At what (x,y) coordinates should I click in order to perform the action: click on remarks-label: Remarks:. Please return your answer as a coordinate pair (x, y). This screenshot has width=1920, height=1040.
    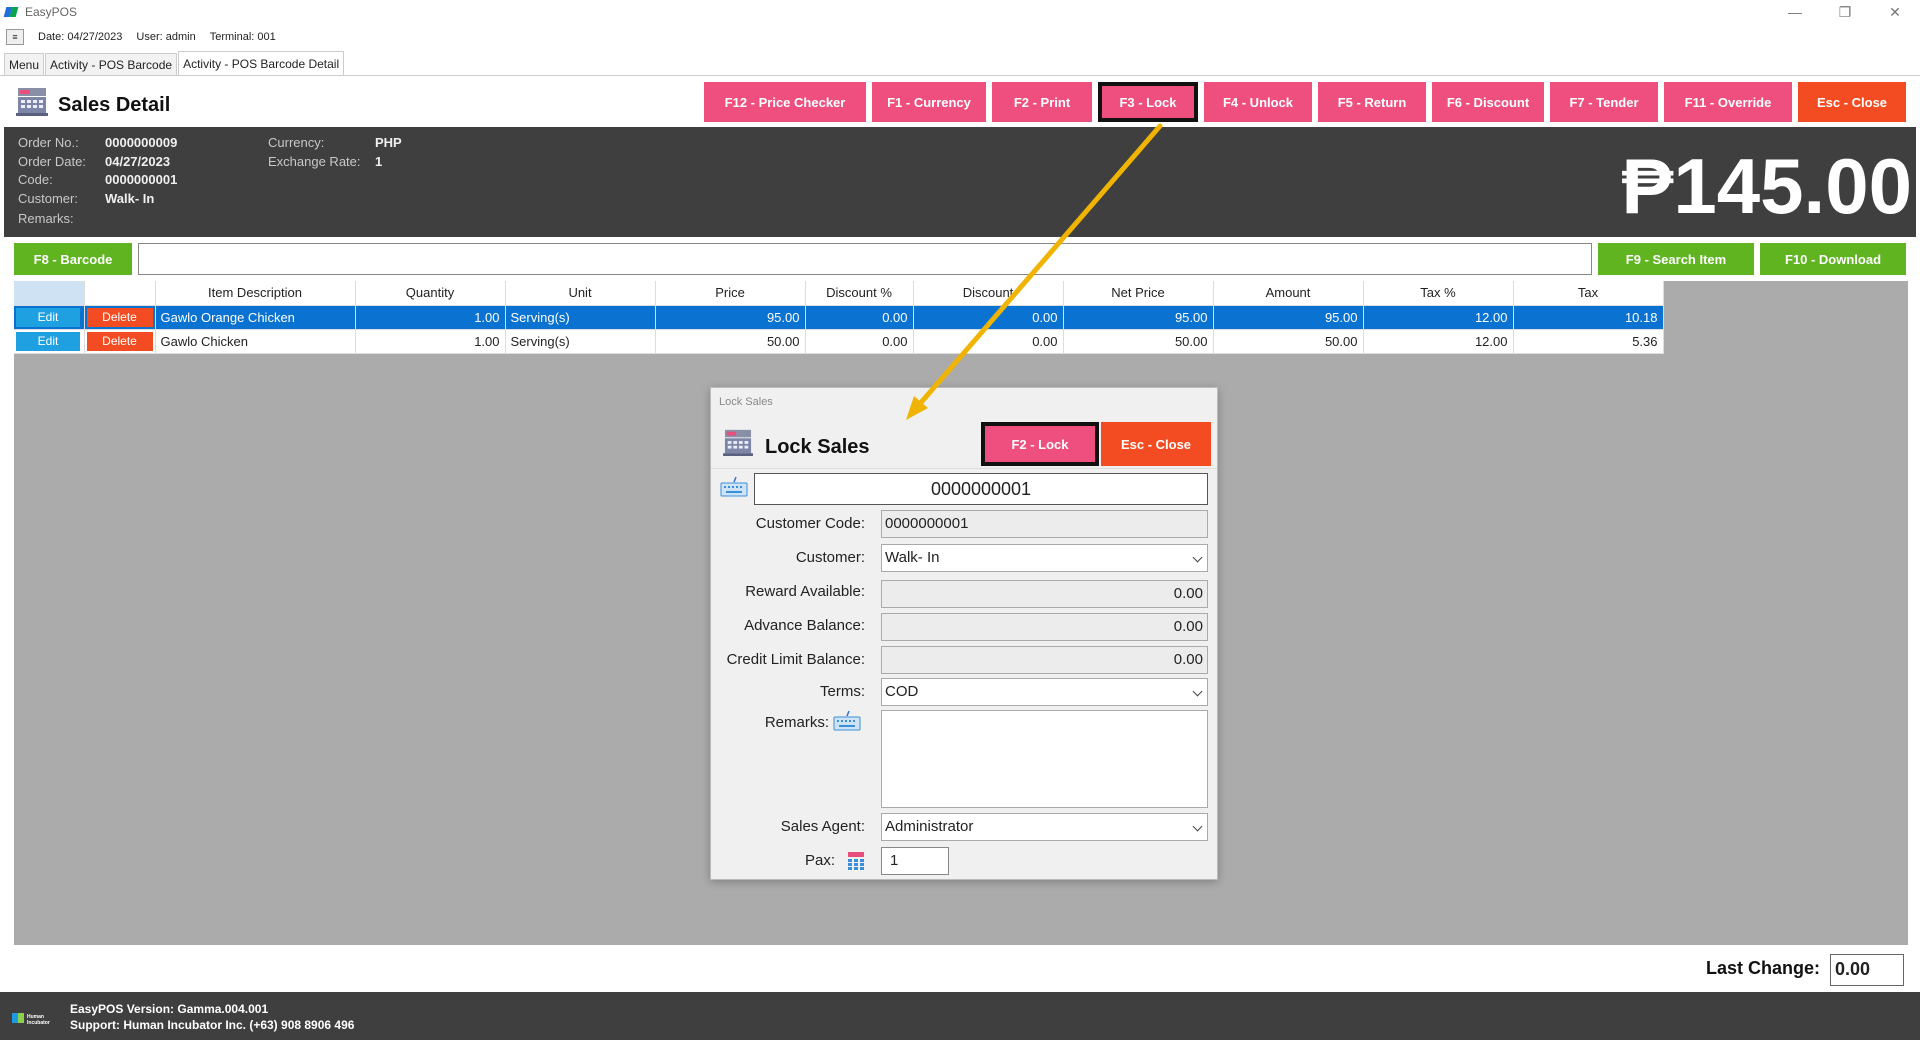
    Looking at the image, I should click on (796, 722).